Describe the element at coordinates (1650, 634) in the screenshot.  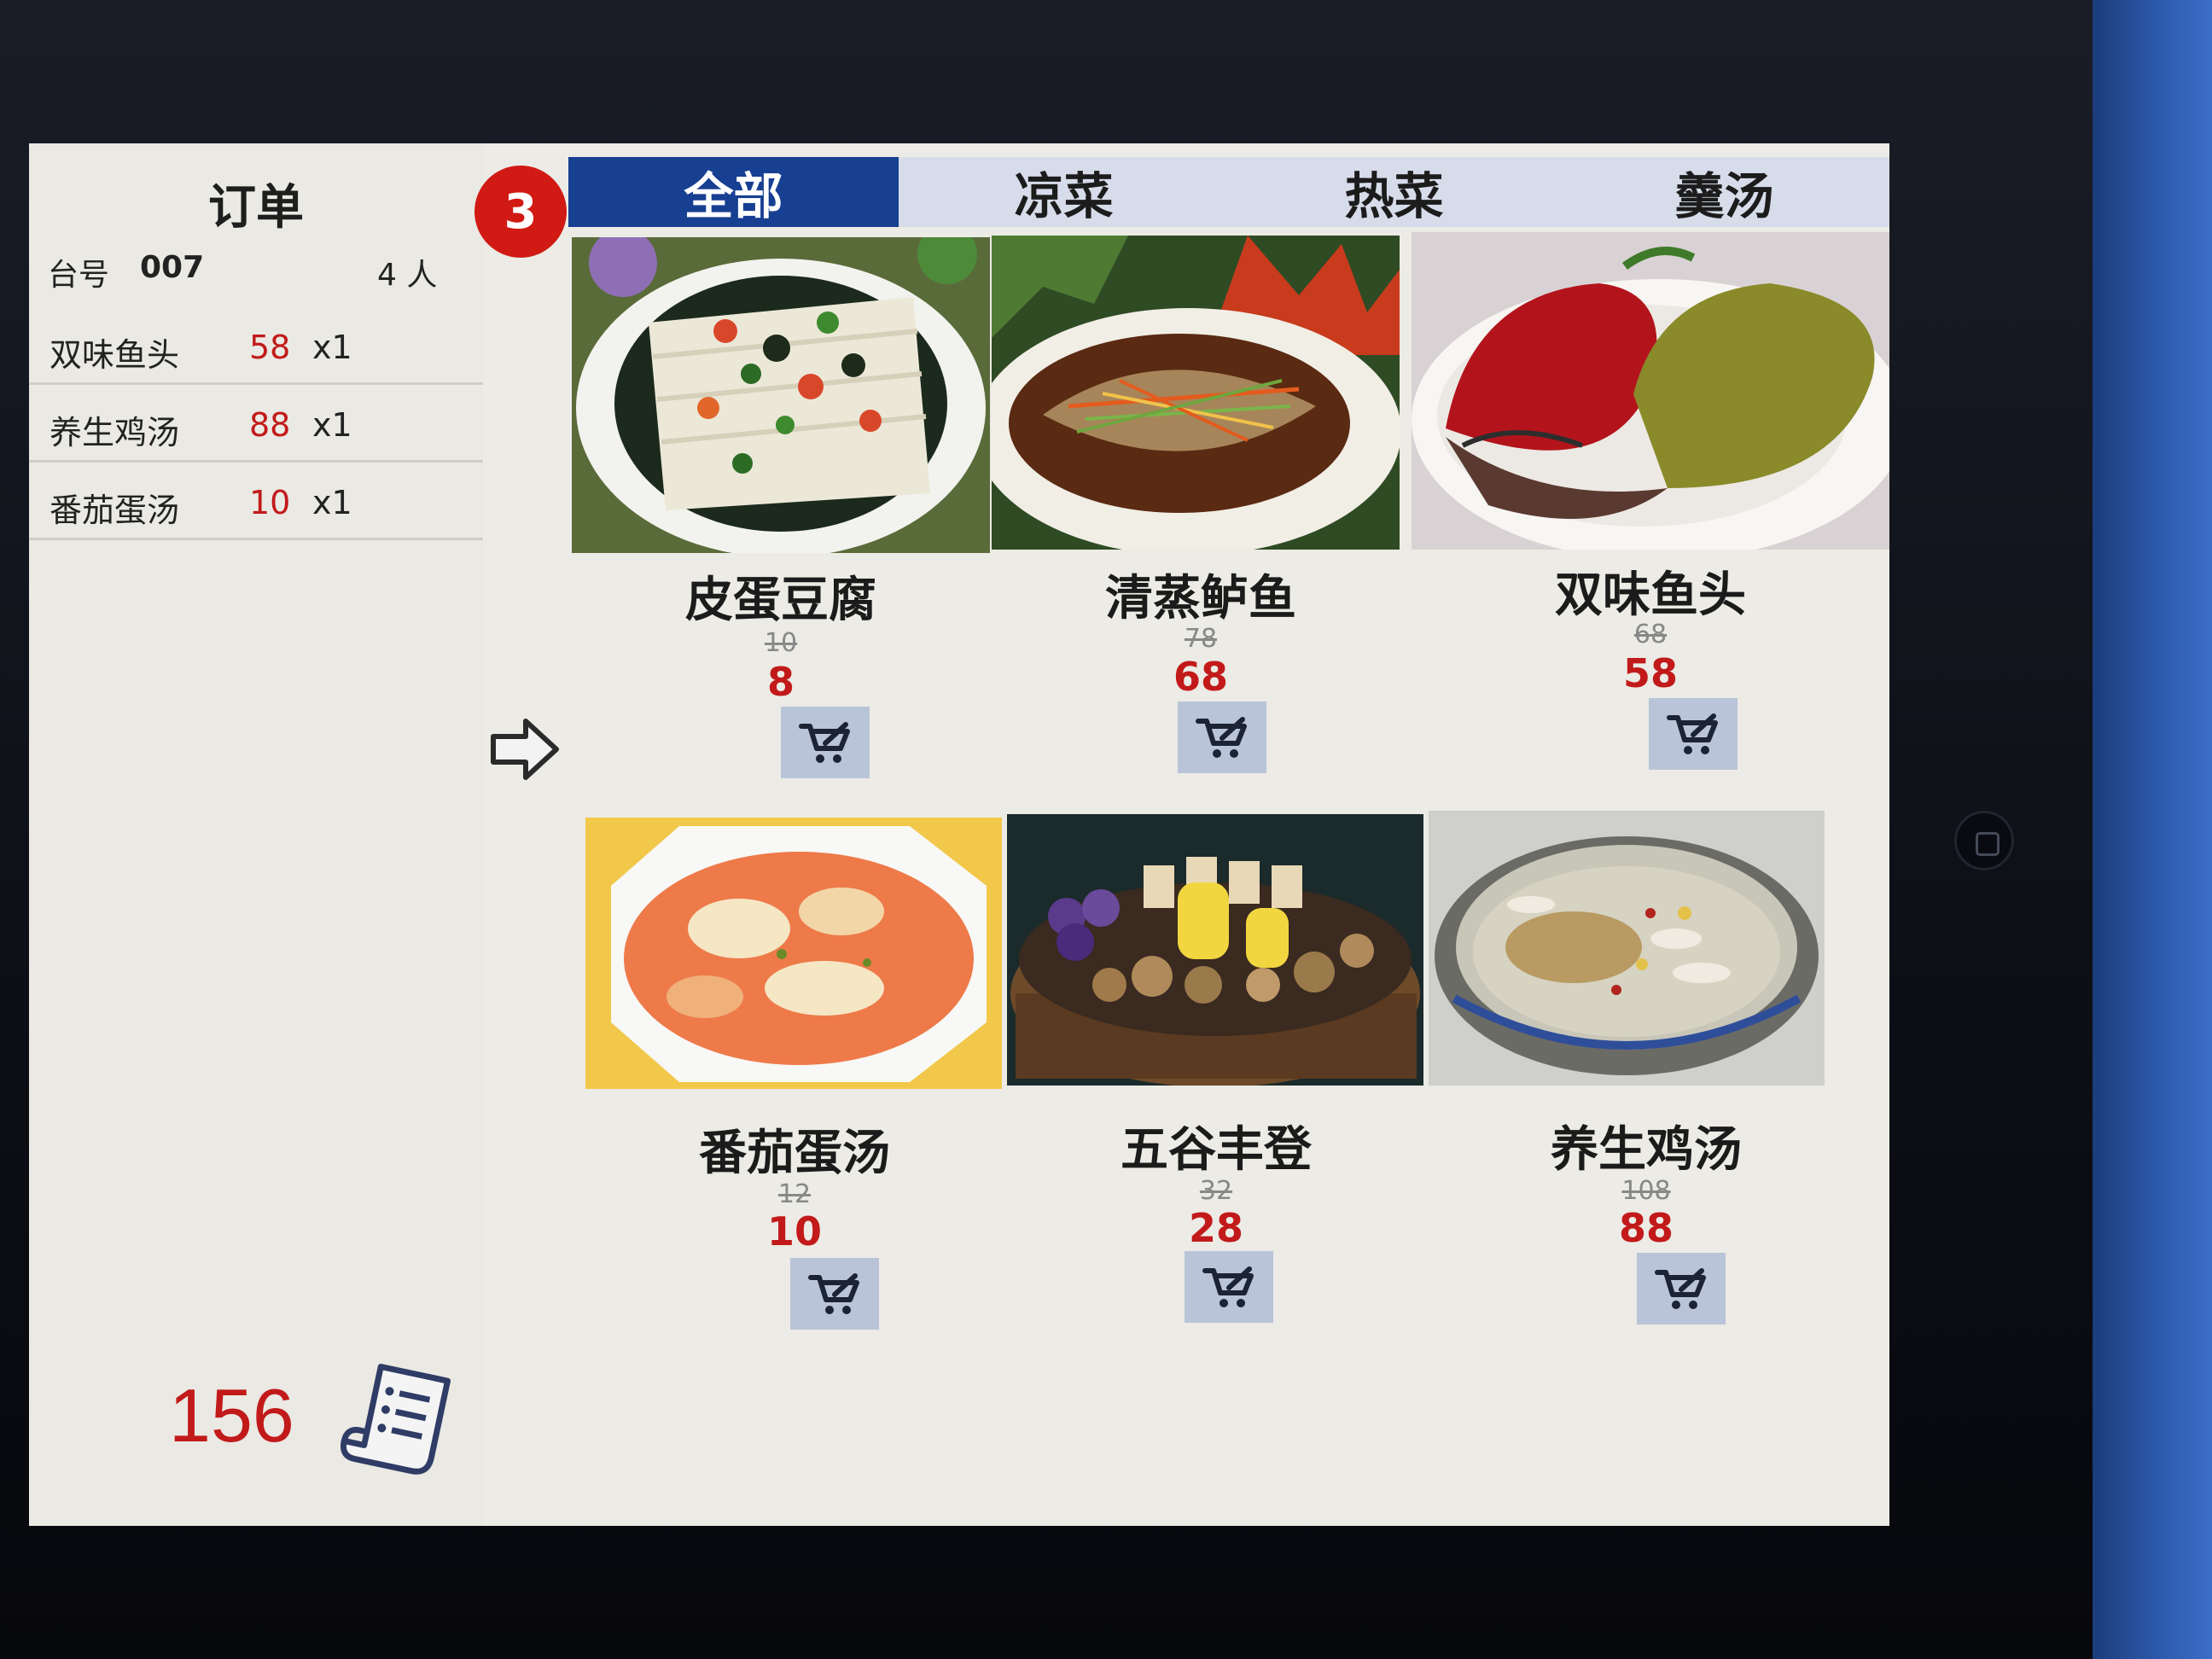
I see `dish-old-price: 68` at that location.